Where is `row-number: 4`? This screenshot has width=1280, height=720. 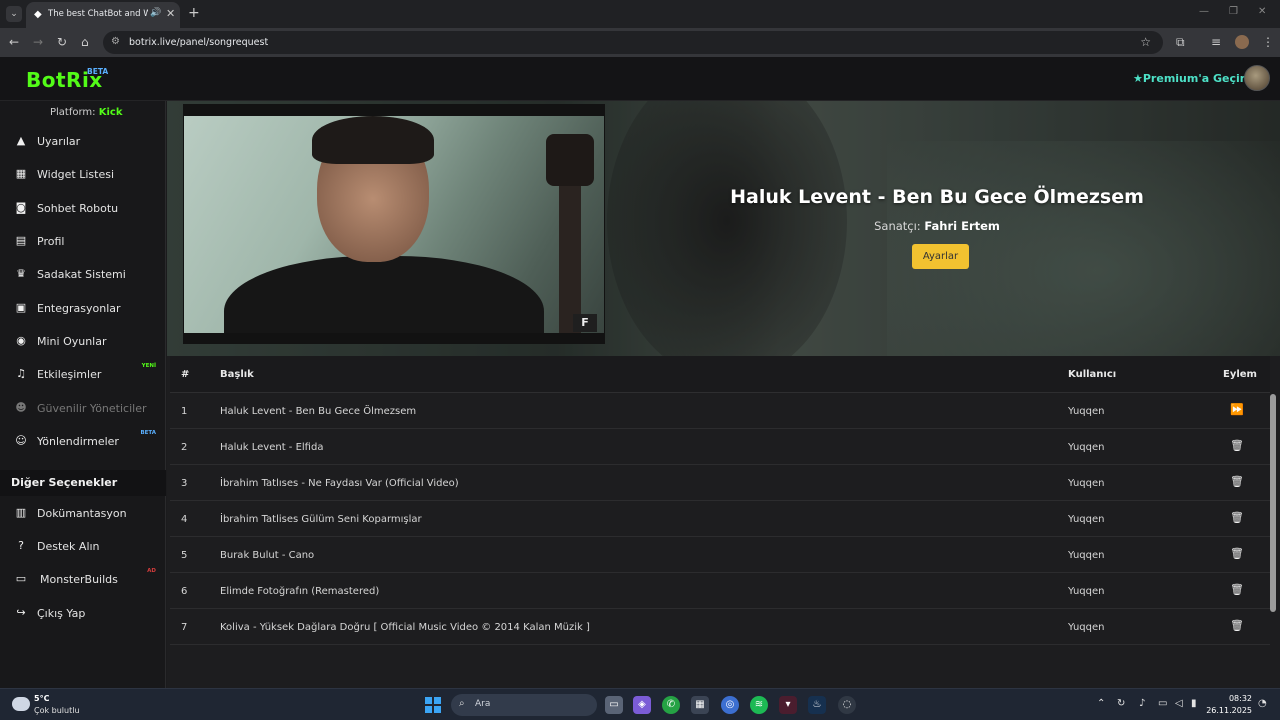
row-number: 4 is located at coordinates (184, 519).